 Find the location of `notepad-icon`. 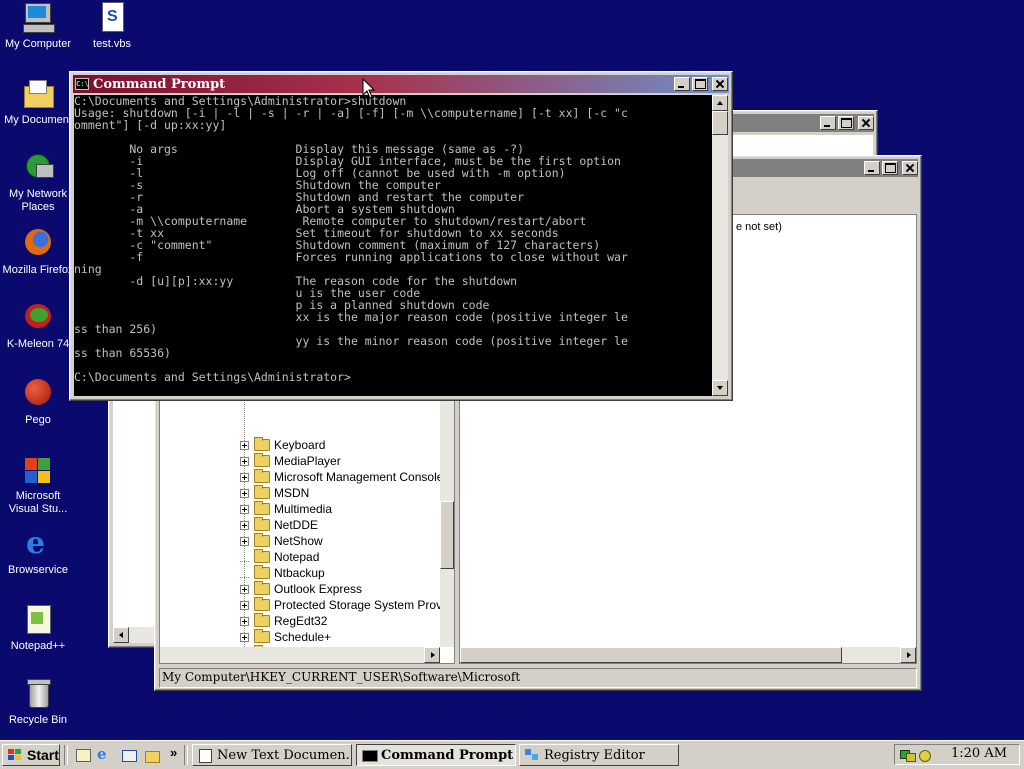

notepad-icon is located at coordinates (205, 755).